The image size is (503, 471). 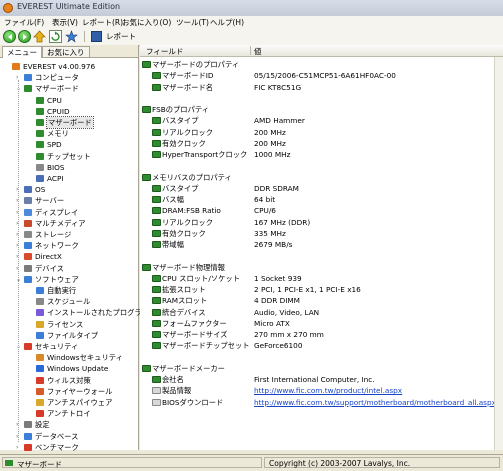 I want to click on tree-item-label: SPD, so click(x=54, y=145).